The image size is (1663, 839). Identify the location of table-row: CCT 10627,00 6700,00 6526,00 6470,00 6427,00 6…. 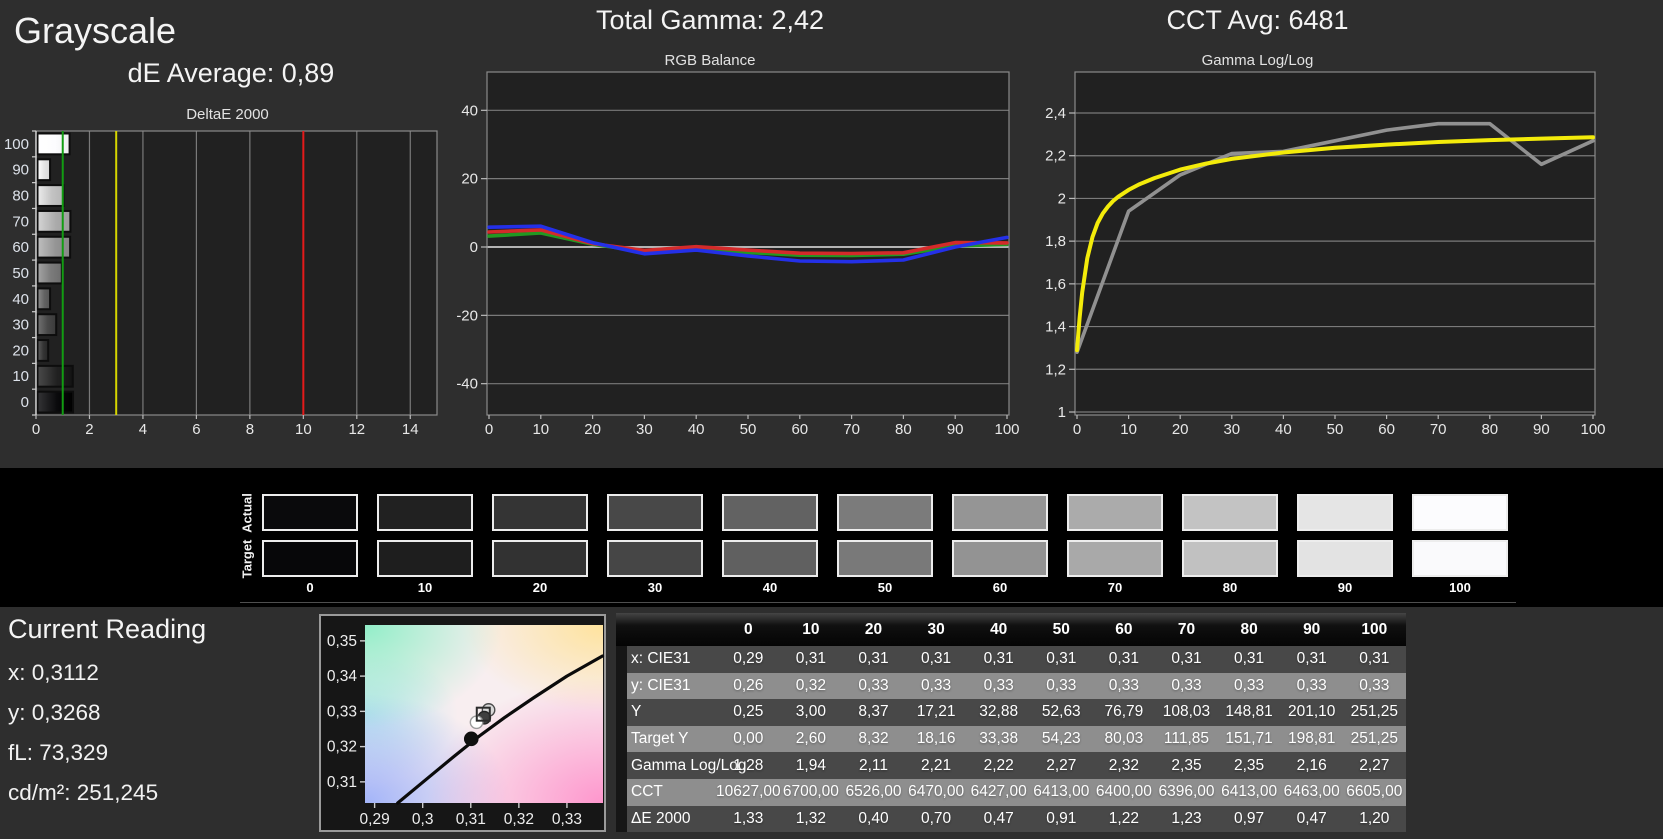
(1011, 792).